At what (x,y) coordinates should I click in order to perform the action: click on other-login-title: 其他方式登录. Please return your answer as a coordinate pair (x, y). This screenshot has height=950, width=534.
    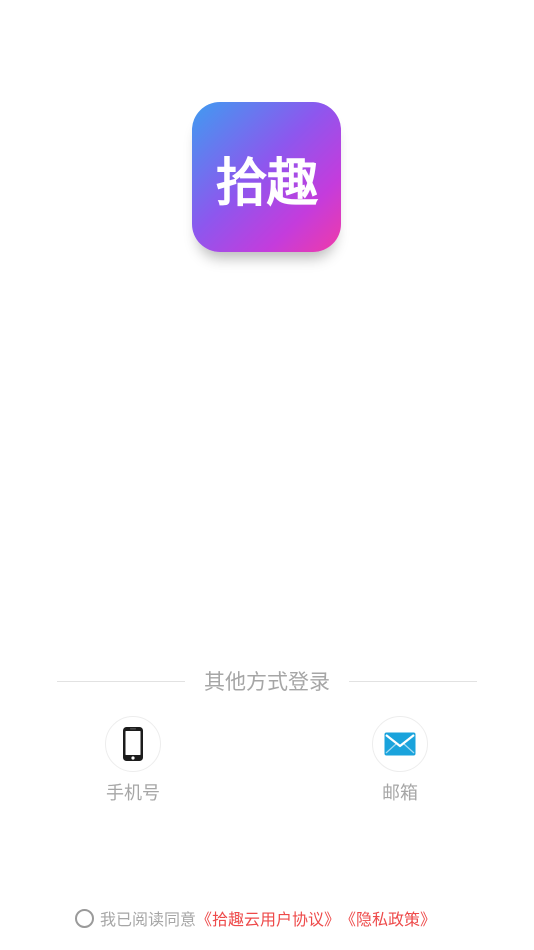
    Looking at the image, I should click on (267, 682).